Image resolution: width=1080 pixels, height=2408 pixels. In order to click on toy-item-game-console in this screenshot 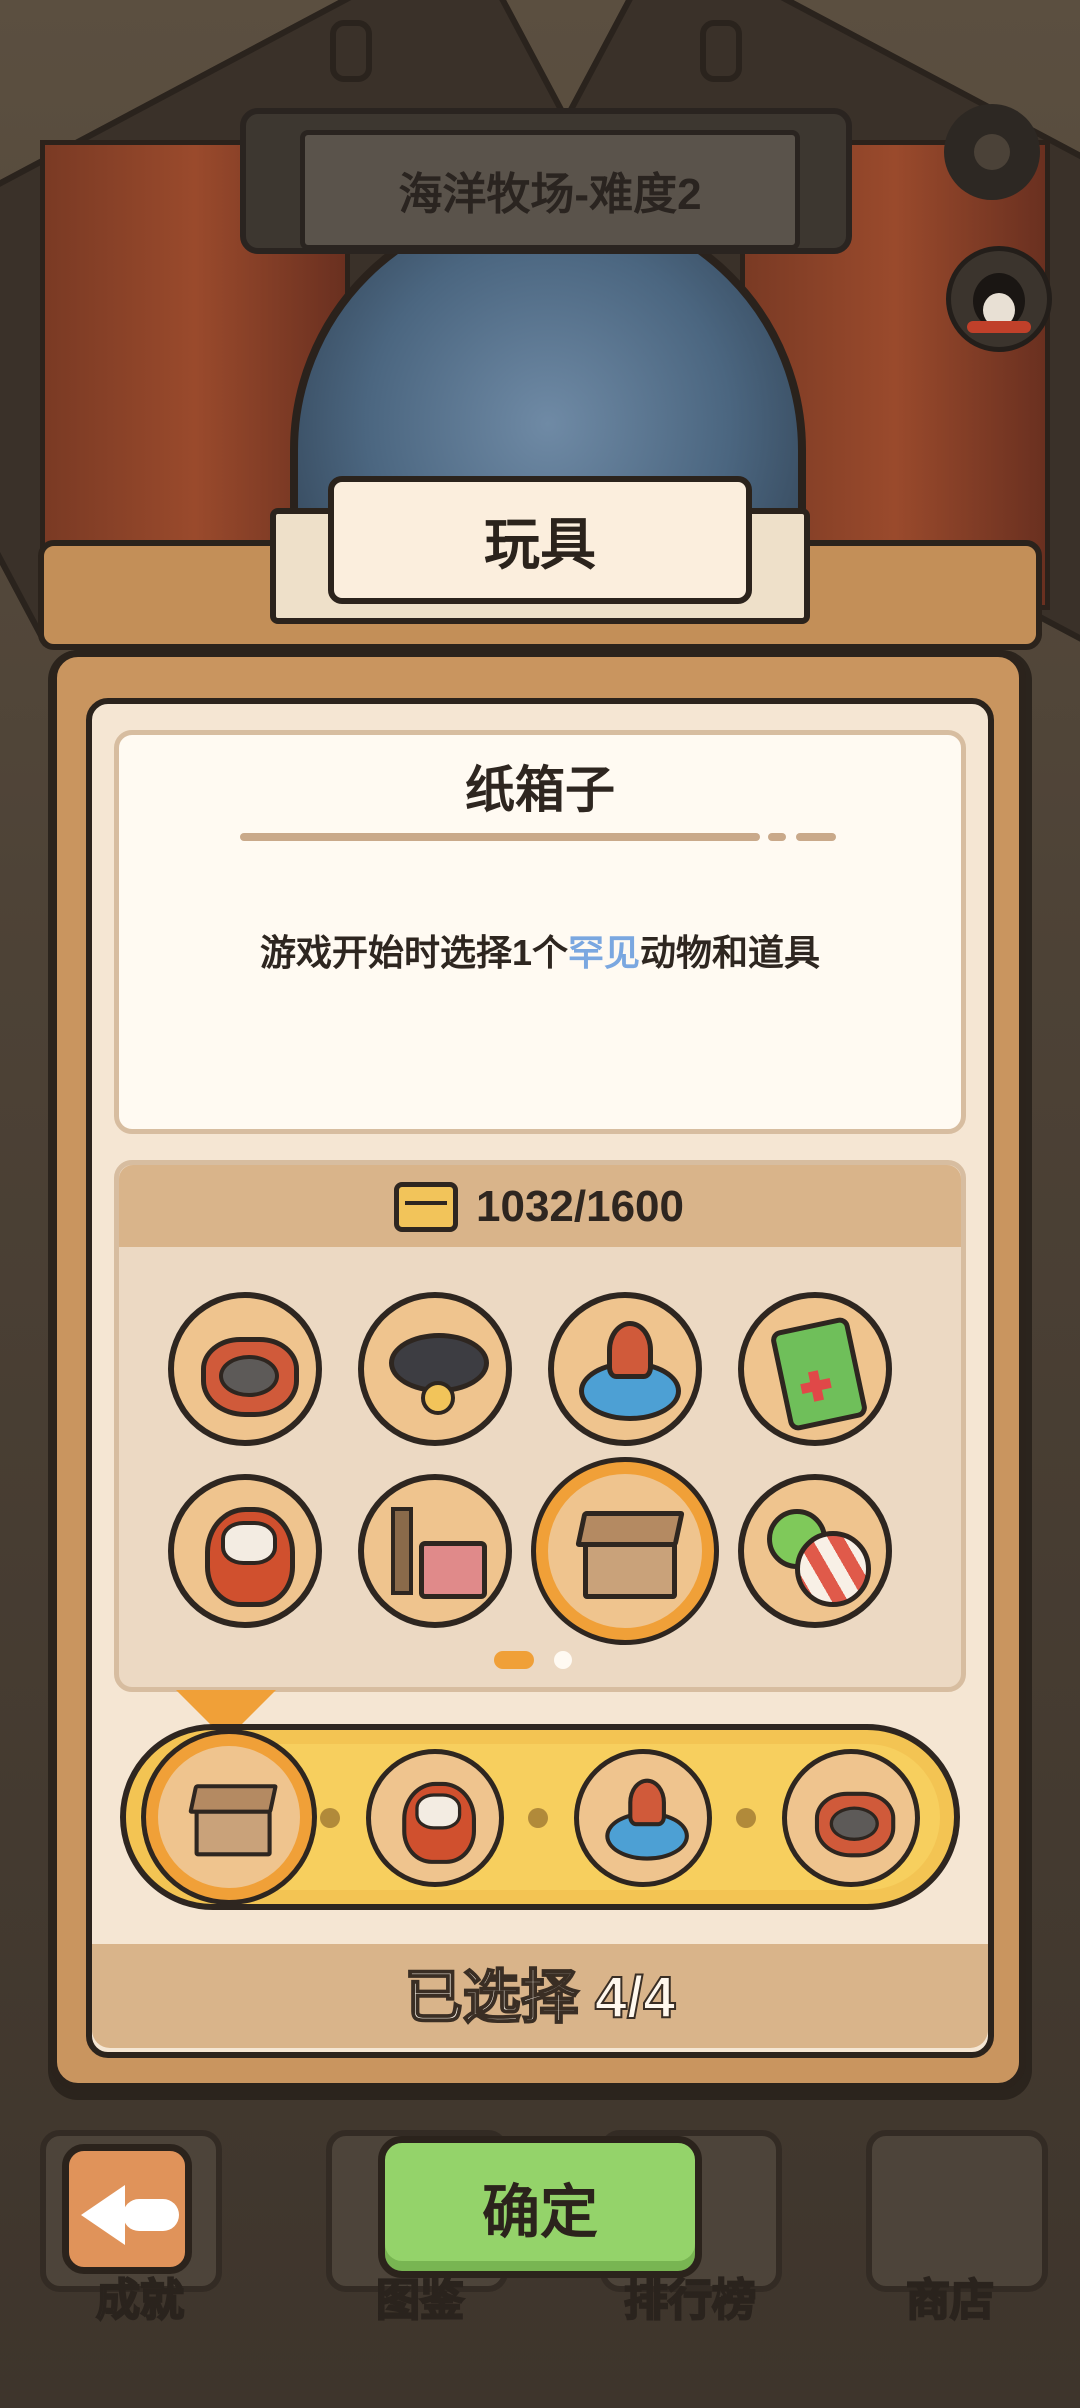, I will do `click(815, 1369)`.